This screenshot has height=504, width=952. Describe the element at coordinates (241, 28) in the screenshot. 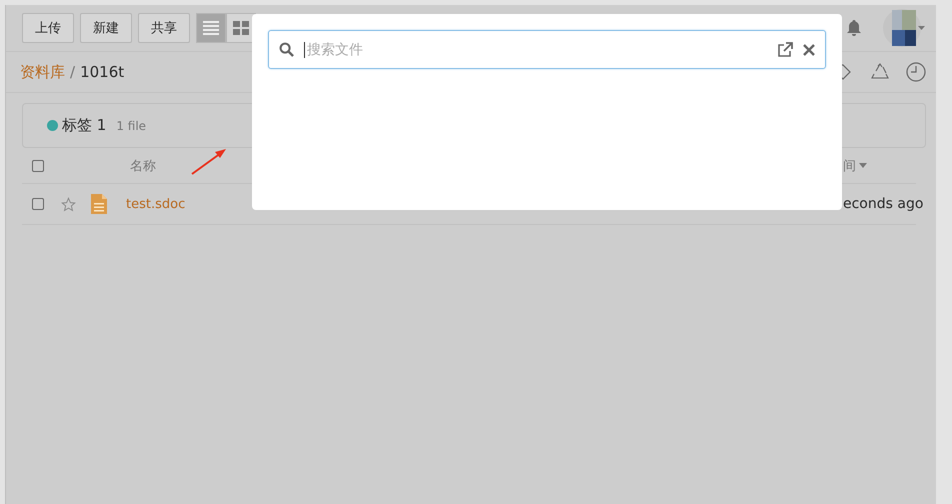

I see `grid-icon` at that location.